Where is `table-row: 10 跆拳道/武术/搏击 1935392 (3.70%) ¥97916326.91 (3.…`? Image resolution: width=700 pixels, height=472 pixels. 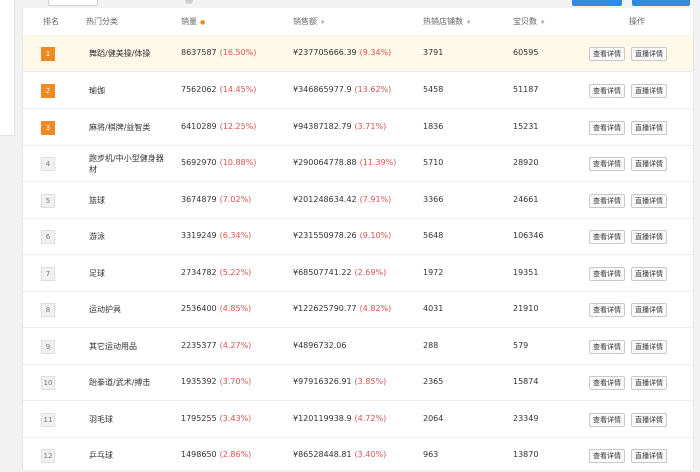 table-row: 10 跆拳道/武术/搏击 1935392 (3.70%) ¥97916326.91 (3.… is located at coordinates (358, 382).